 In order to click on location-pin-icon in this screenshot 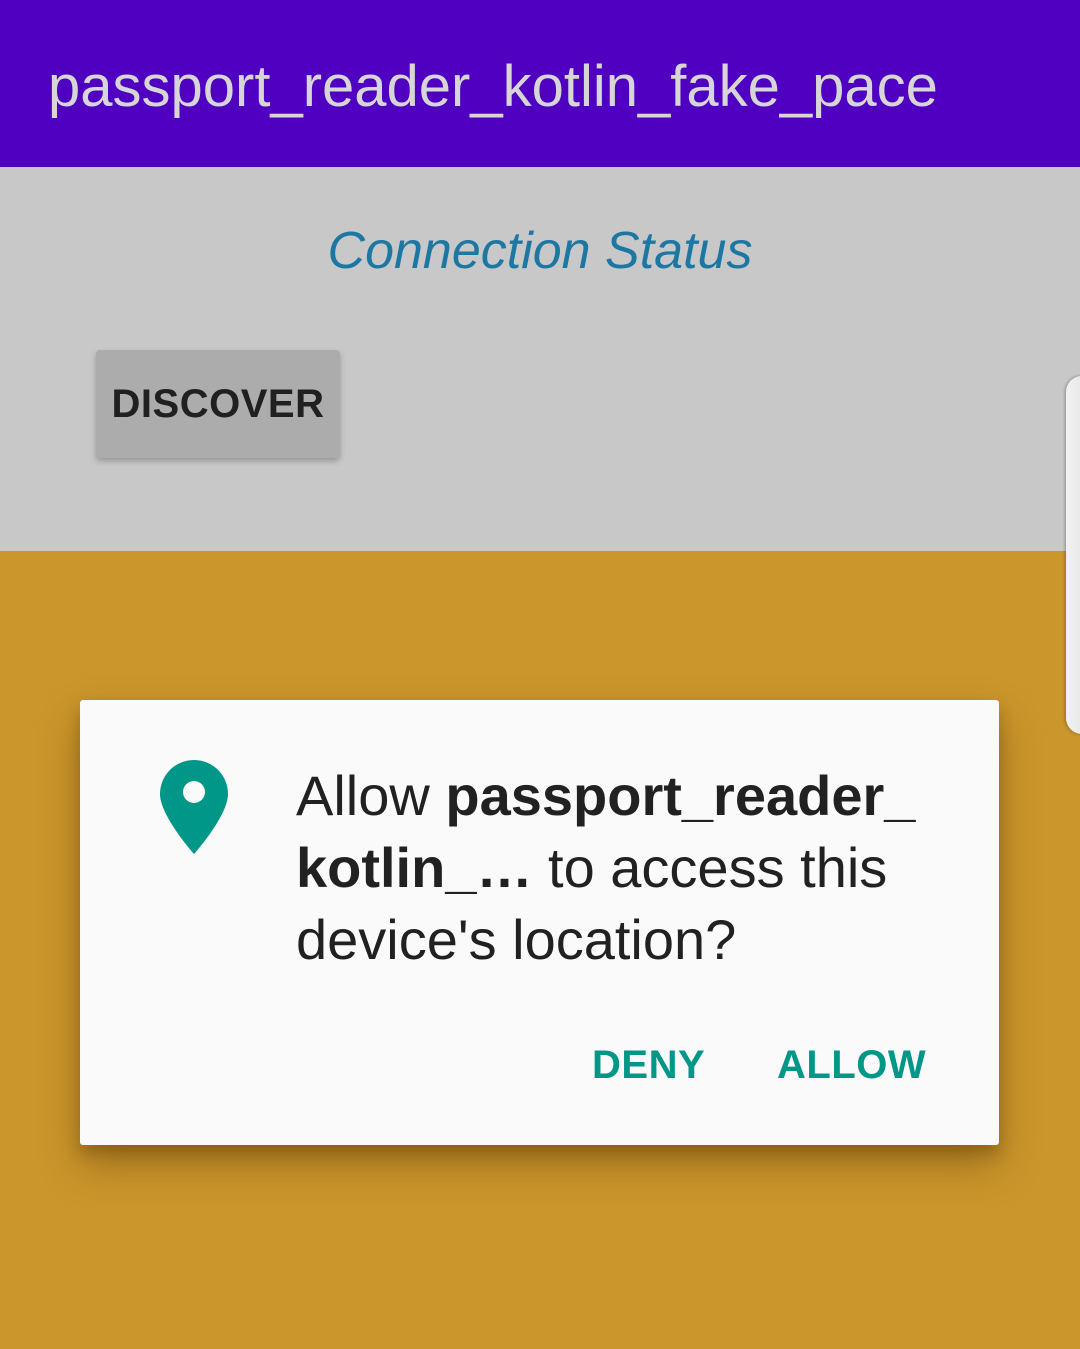, I will do `click(194, 807)`.